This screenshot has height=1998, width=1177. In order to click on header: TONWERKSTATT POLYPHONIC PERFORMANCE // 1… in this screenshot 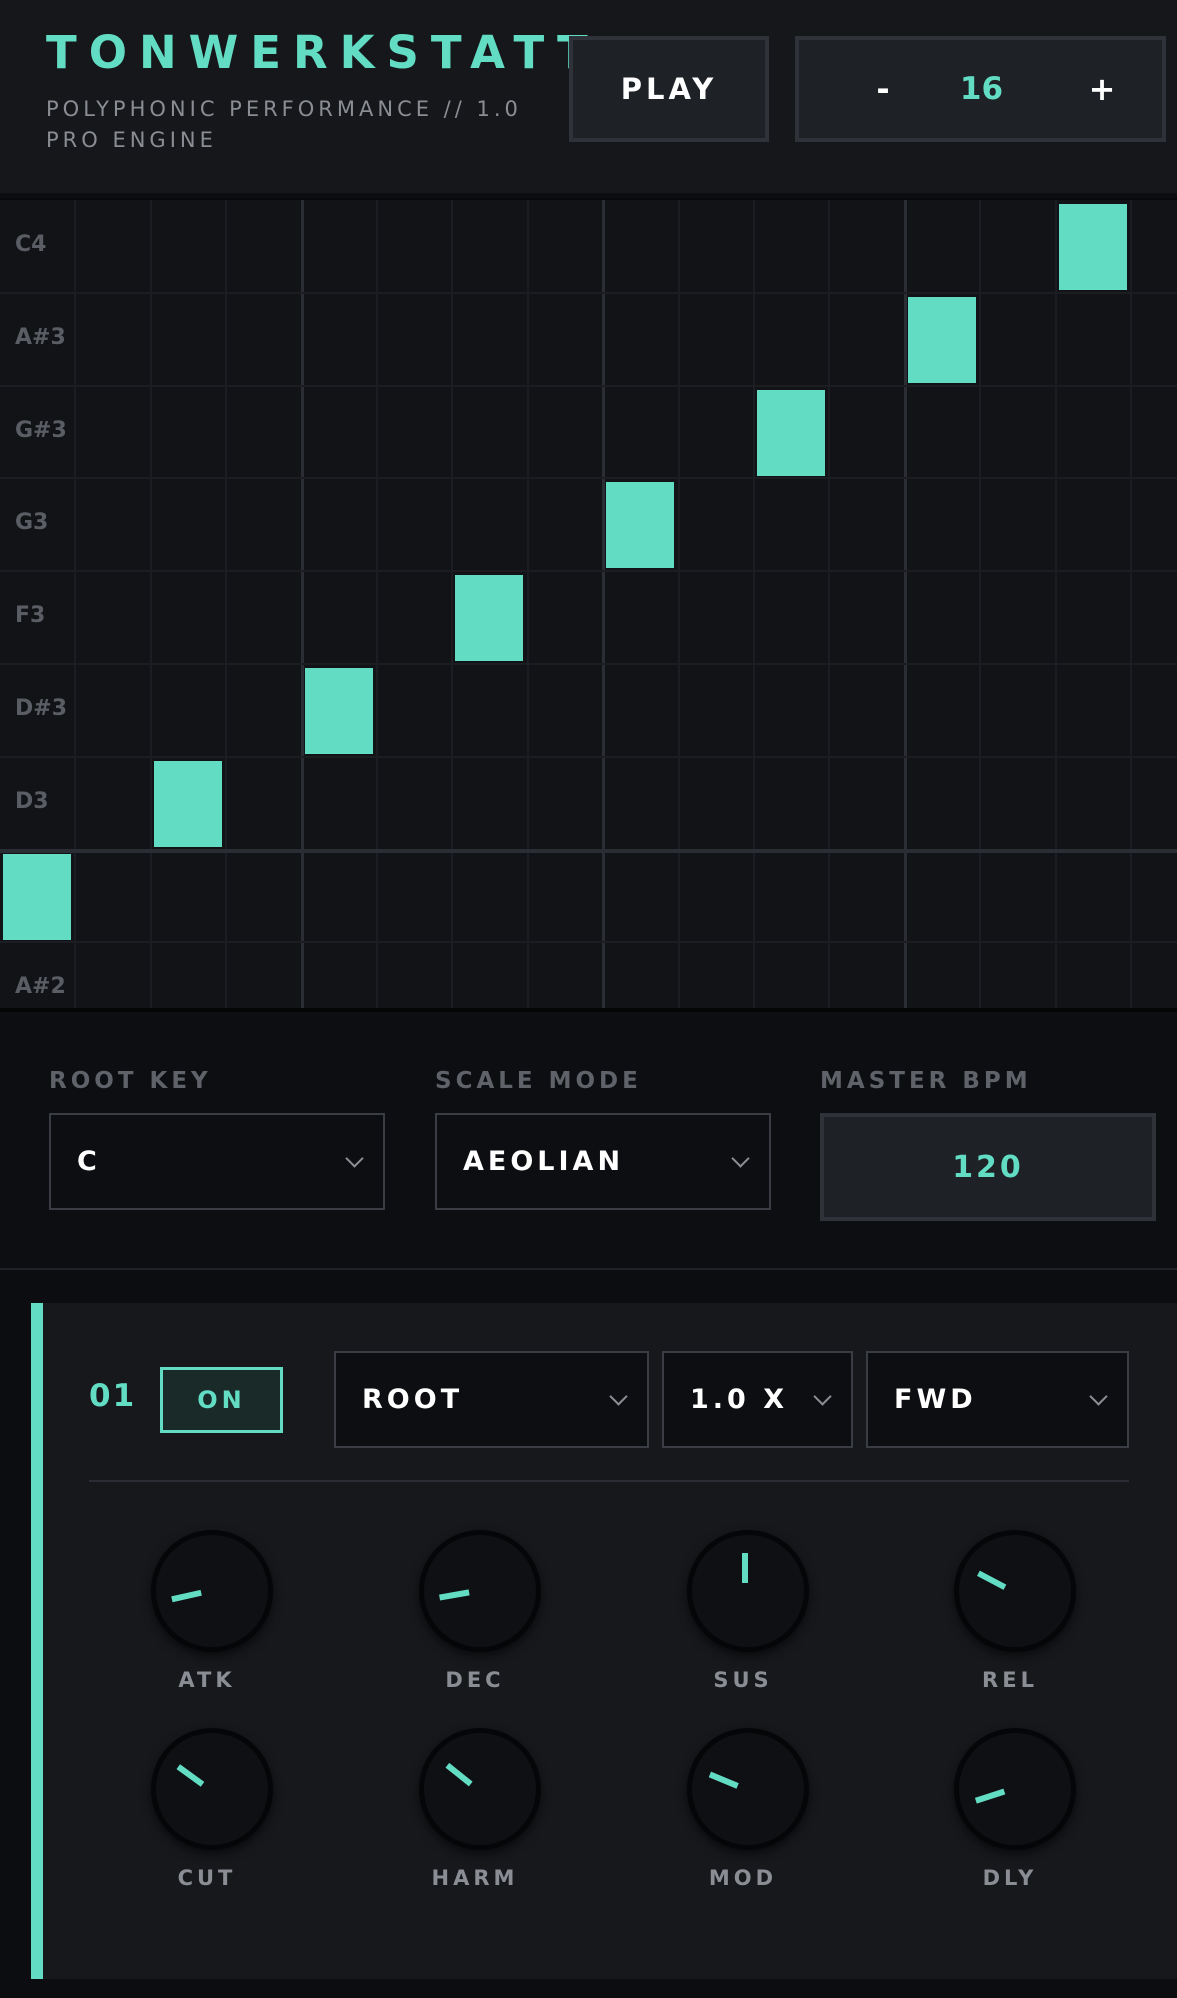, I will do `click(588, 96)`.